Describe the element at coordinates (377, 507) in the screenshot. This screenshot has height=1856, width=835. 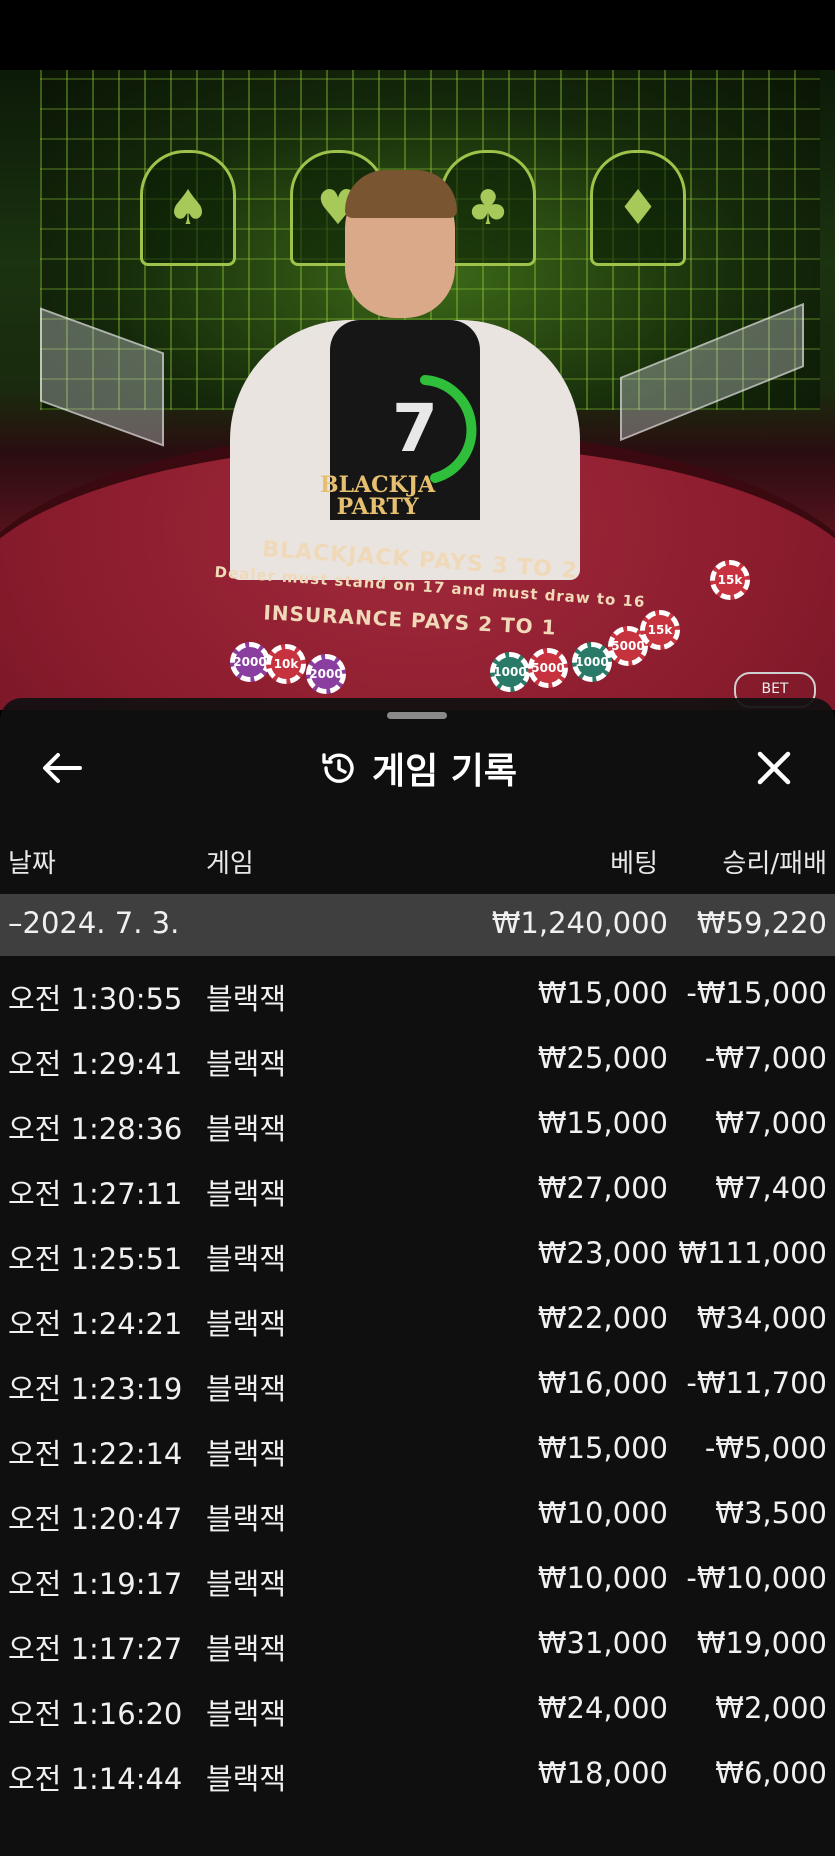
I see `table-logo-line2: PARTY` at that location.